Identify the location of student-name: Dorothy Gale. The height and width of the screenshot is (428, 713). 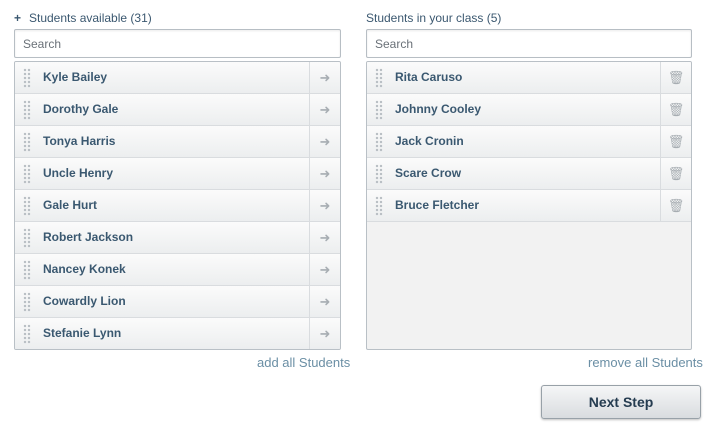
(81, 109).